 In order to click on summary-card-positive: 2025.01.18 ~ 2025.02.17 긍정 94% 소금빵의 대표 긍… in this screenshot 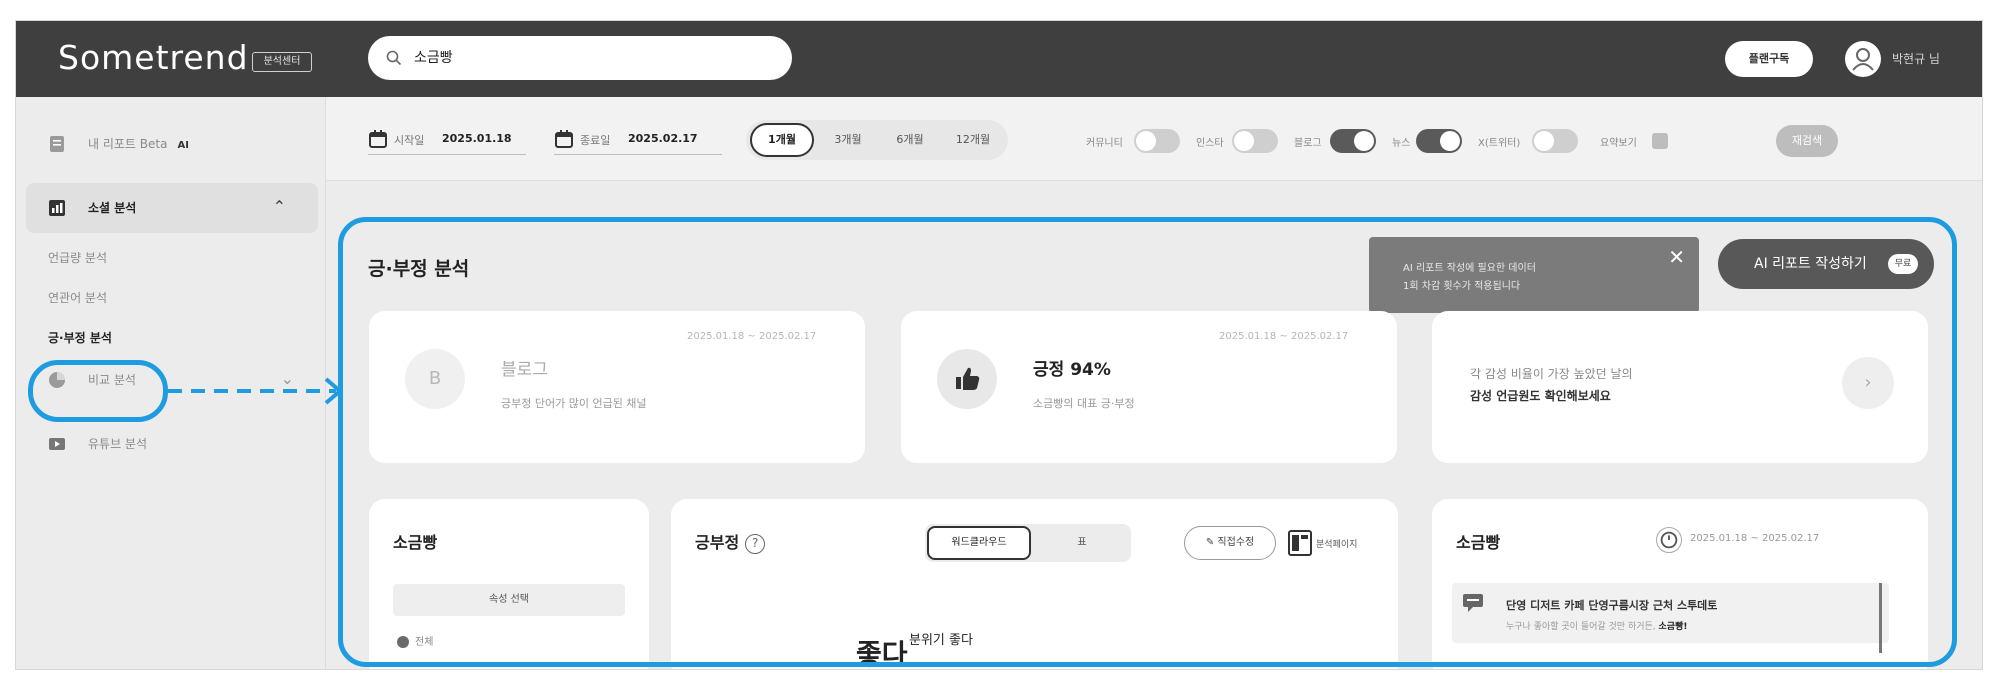, I will do `click(1149, 387)`.